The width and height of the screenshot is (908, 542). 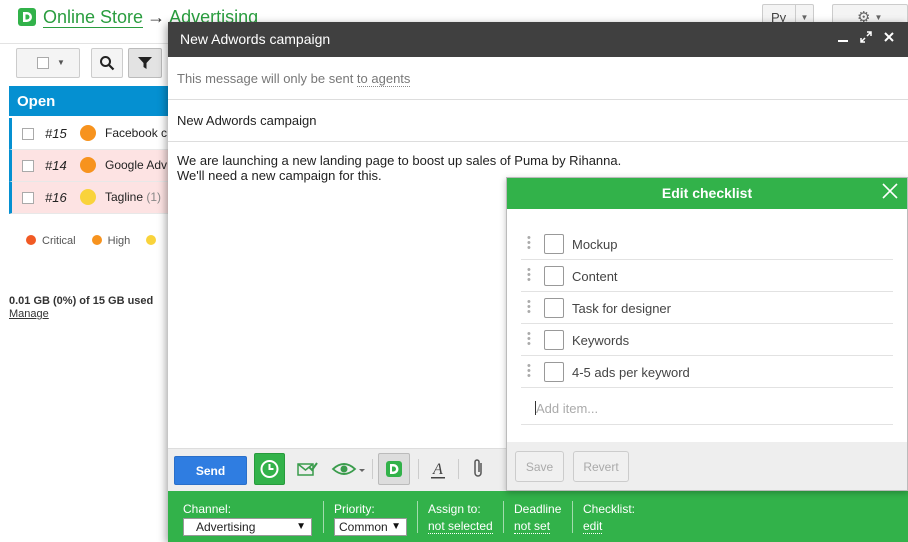 I want to click on search-button, so click(x=107, y=63).